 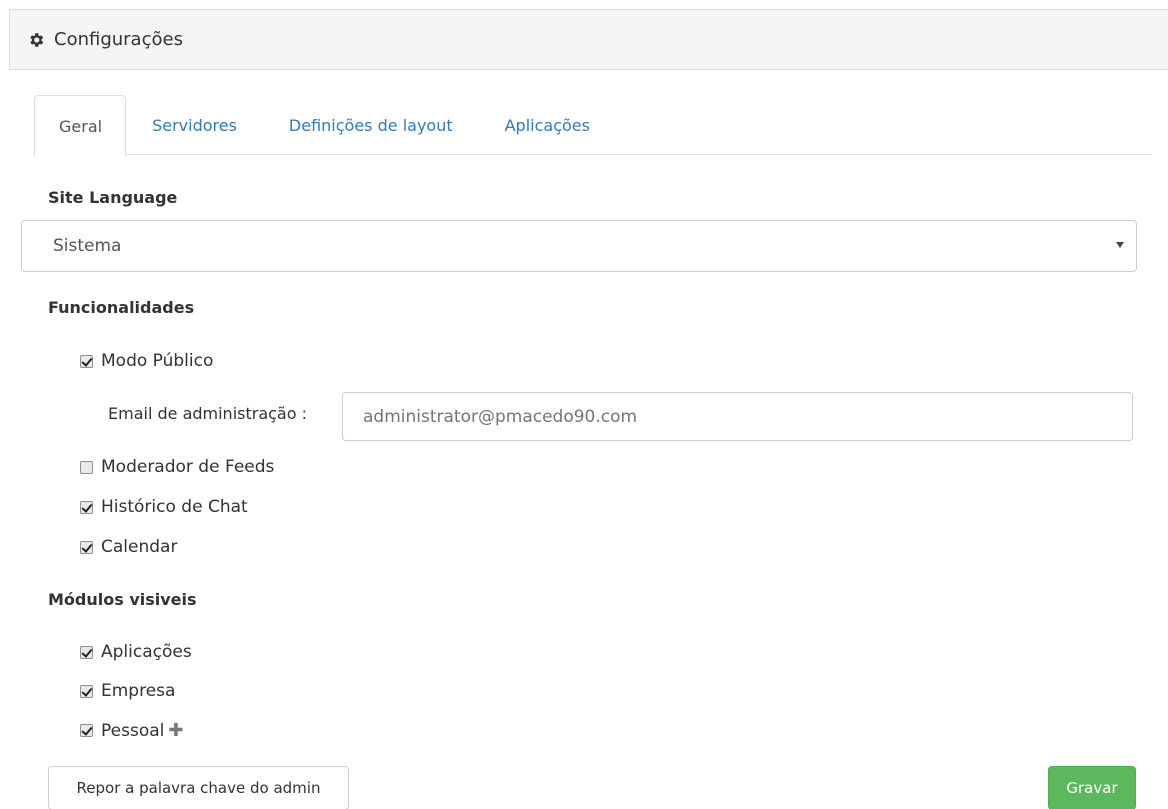 I want to click on chat-history-option: Histórico de Chat, so click(x=164, y=507).